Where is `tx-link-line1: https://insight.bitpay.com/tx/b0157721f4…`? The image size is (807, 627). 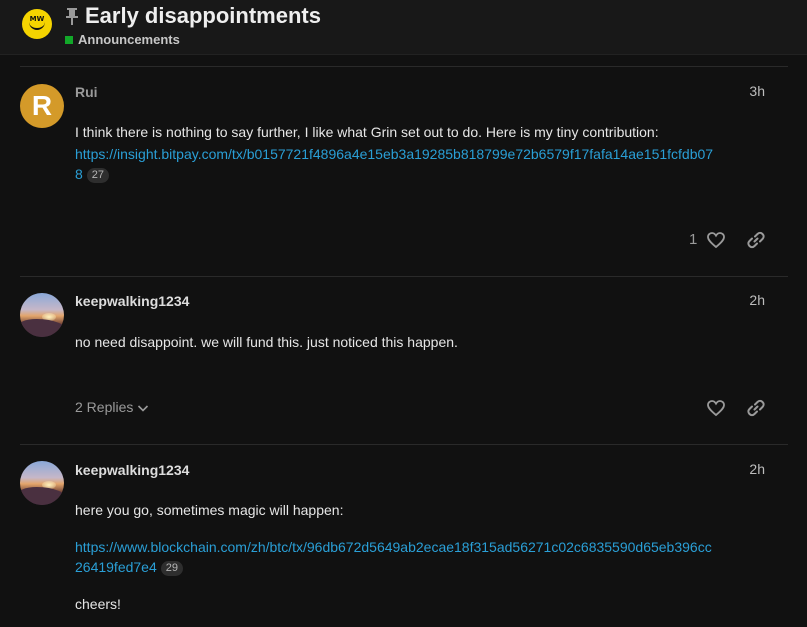
tx-link-line1: https://insight.bitpay.com/tx/b0157721f4… is located at coordinates (394, 154).